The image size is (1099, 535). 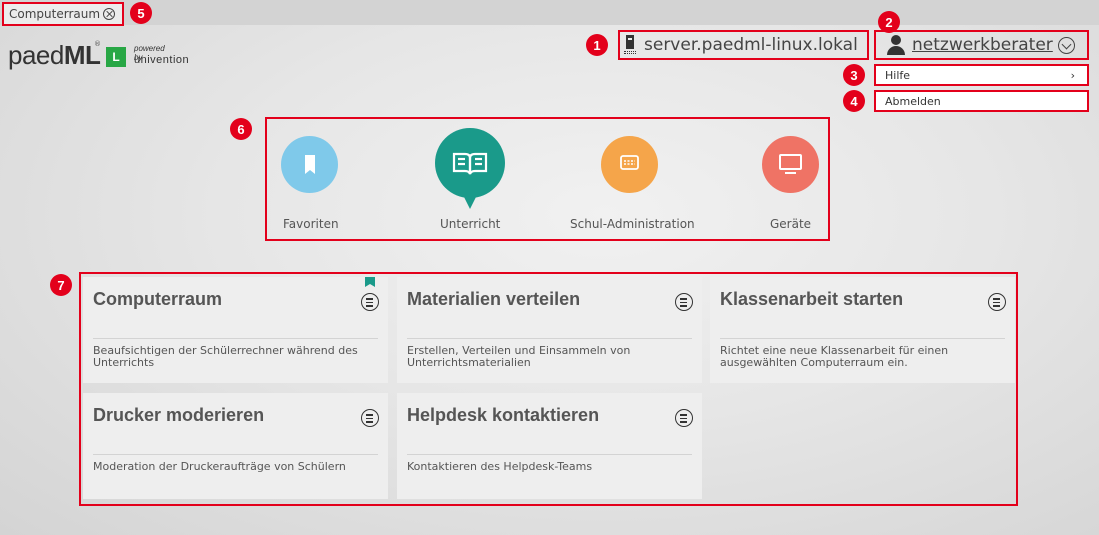 I want to click on tab-computerraum: Computerraum, so click(x=63, y=14).